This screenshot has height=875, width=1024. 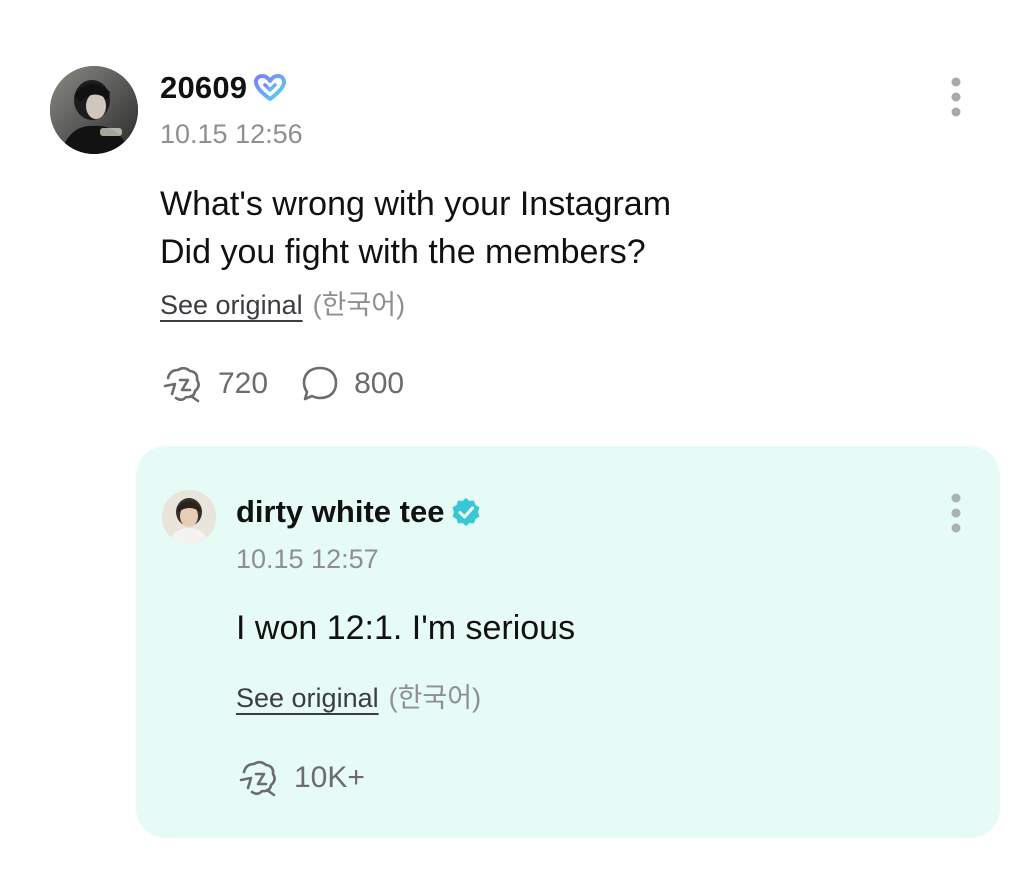 What do you see at coordinates (270, 87) in the screenshot?
I see `heart-badge-icon` at bounding box center [270, 87].